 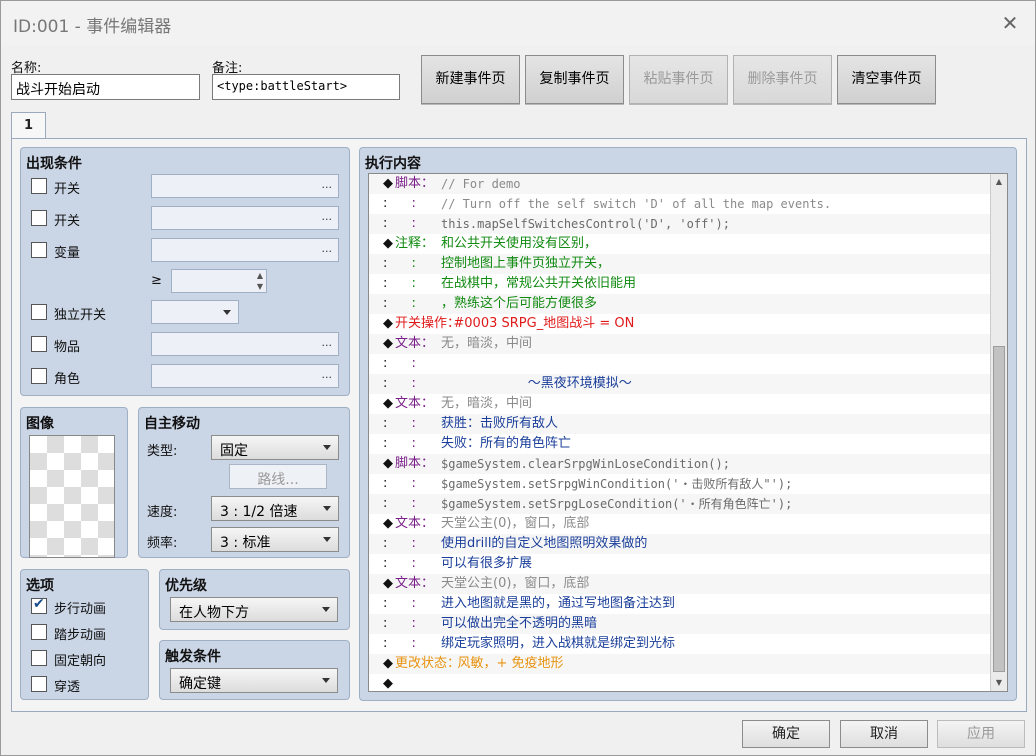 I want to click on trigger-dropdown: 确定键, so click(x=254, y=680).